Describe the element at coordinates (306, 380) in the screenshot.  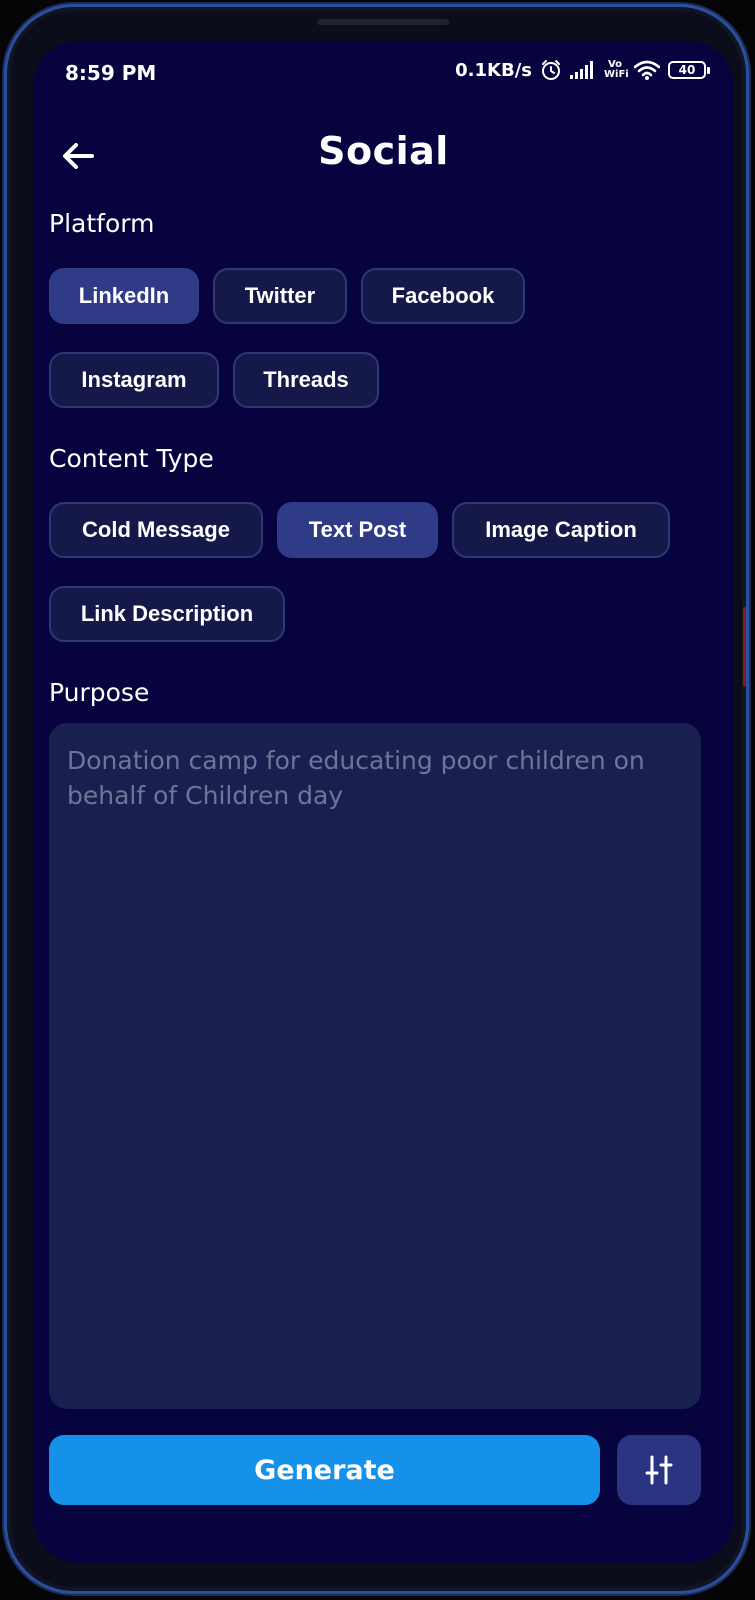
I see `chip-threads: Threads` at that location.